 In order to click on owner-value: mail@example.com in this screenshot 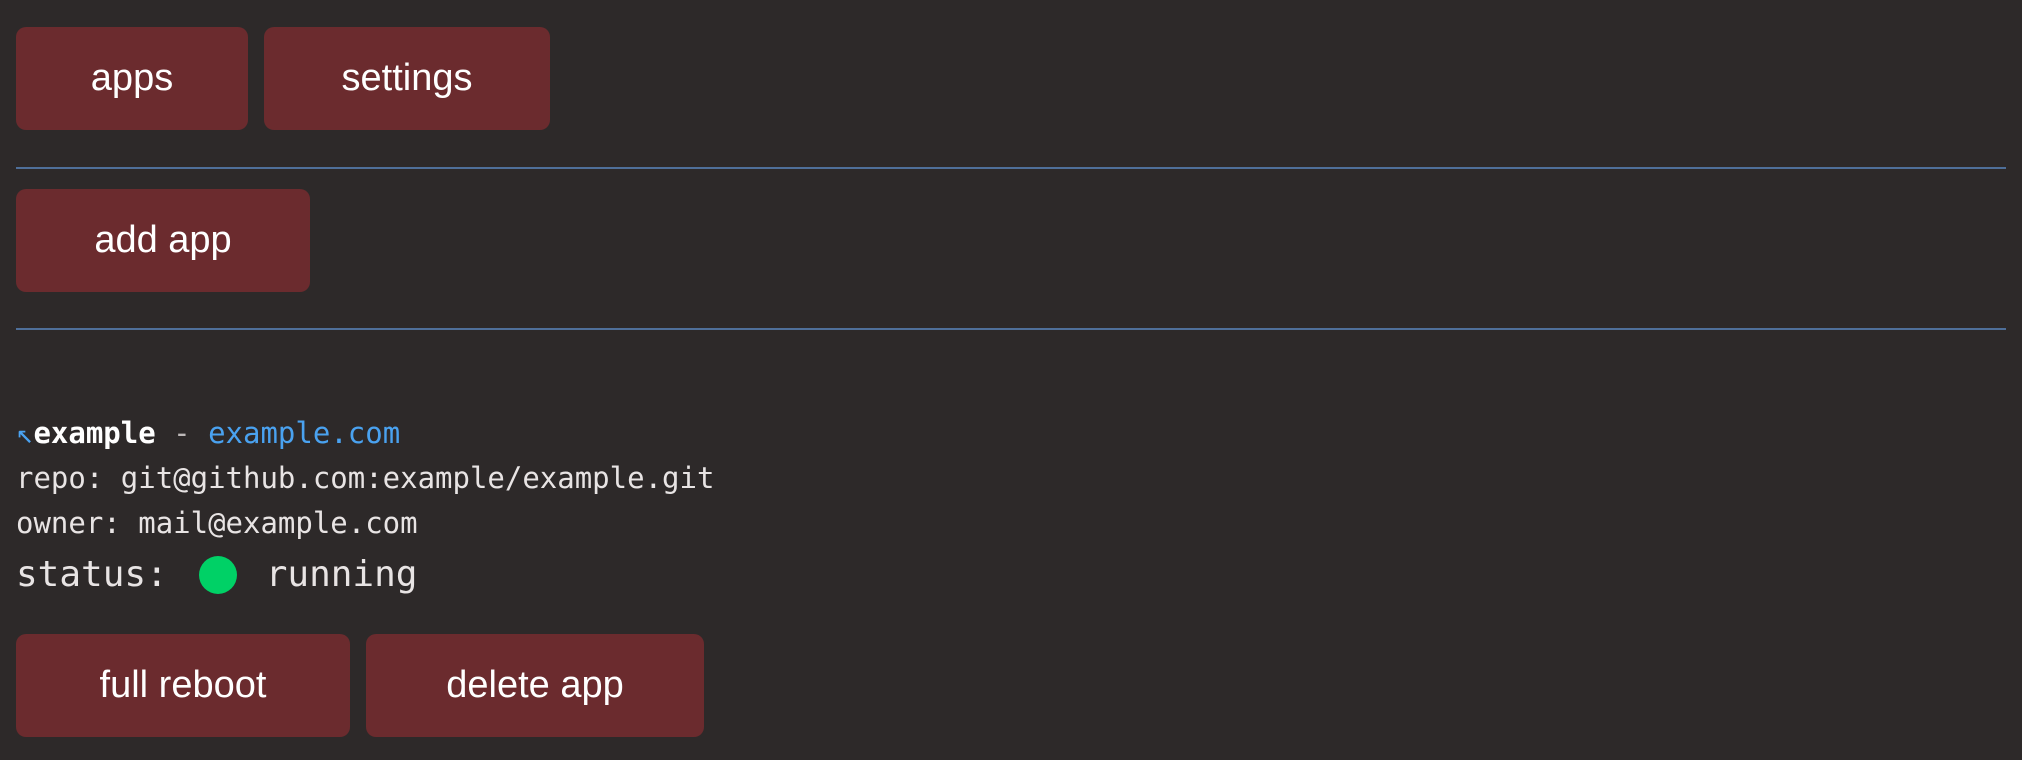, I will do `click(278, 523)`.